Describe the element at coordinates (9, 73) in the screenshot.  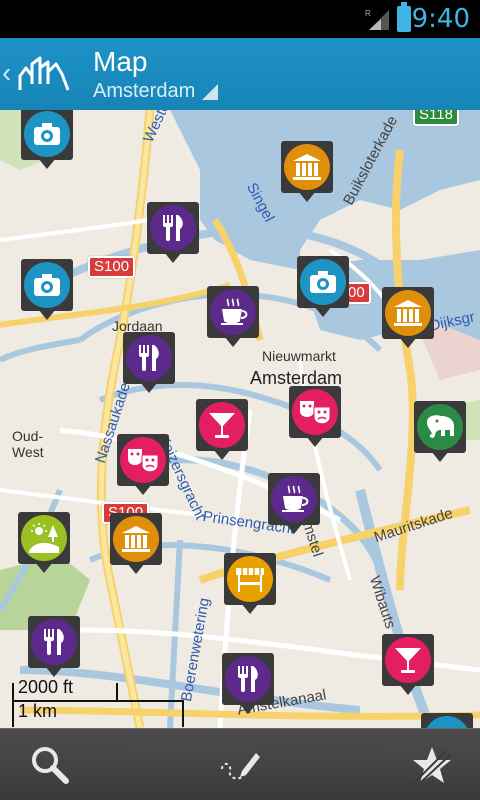
I see `back-chevron-icon: ‹` at that location.